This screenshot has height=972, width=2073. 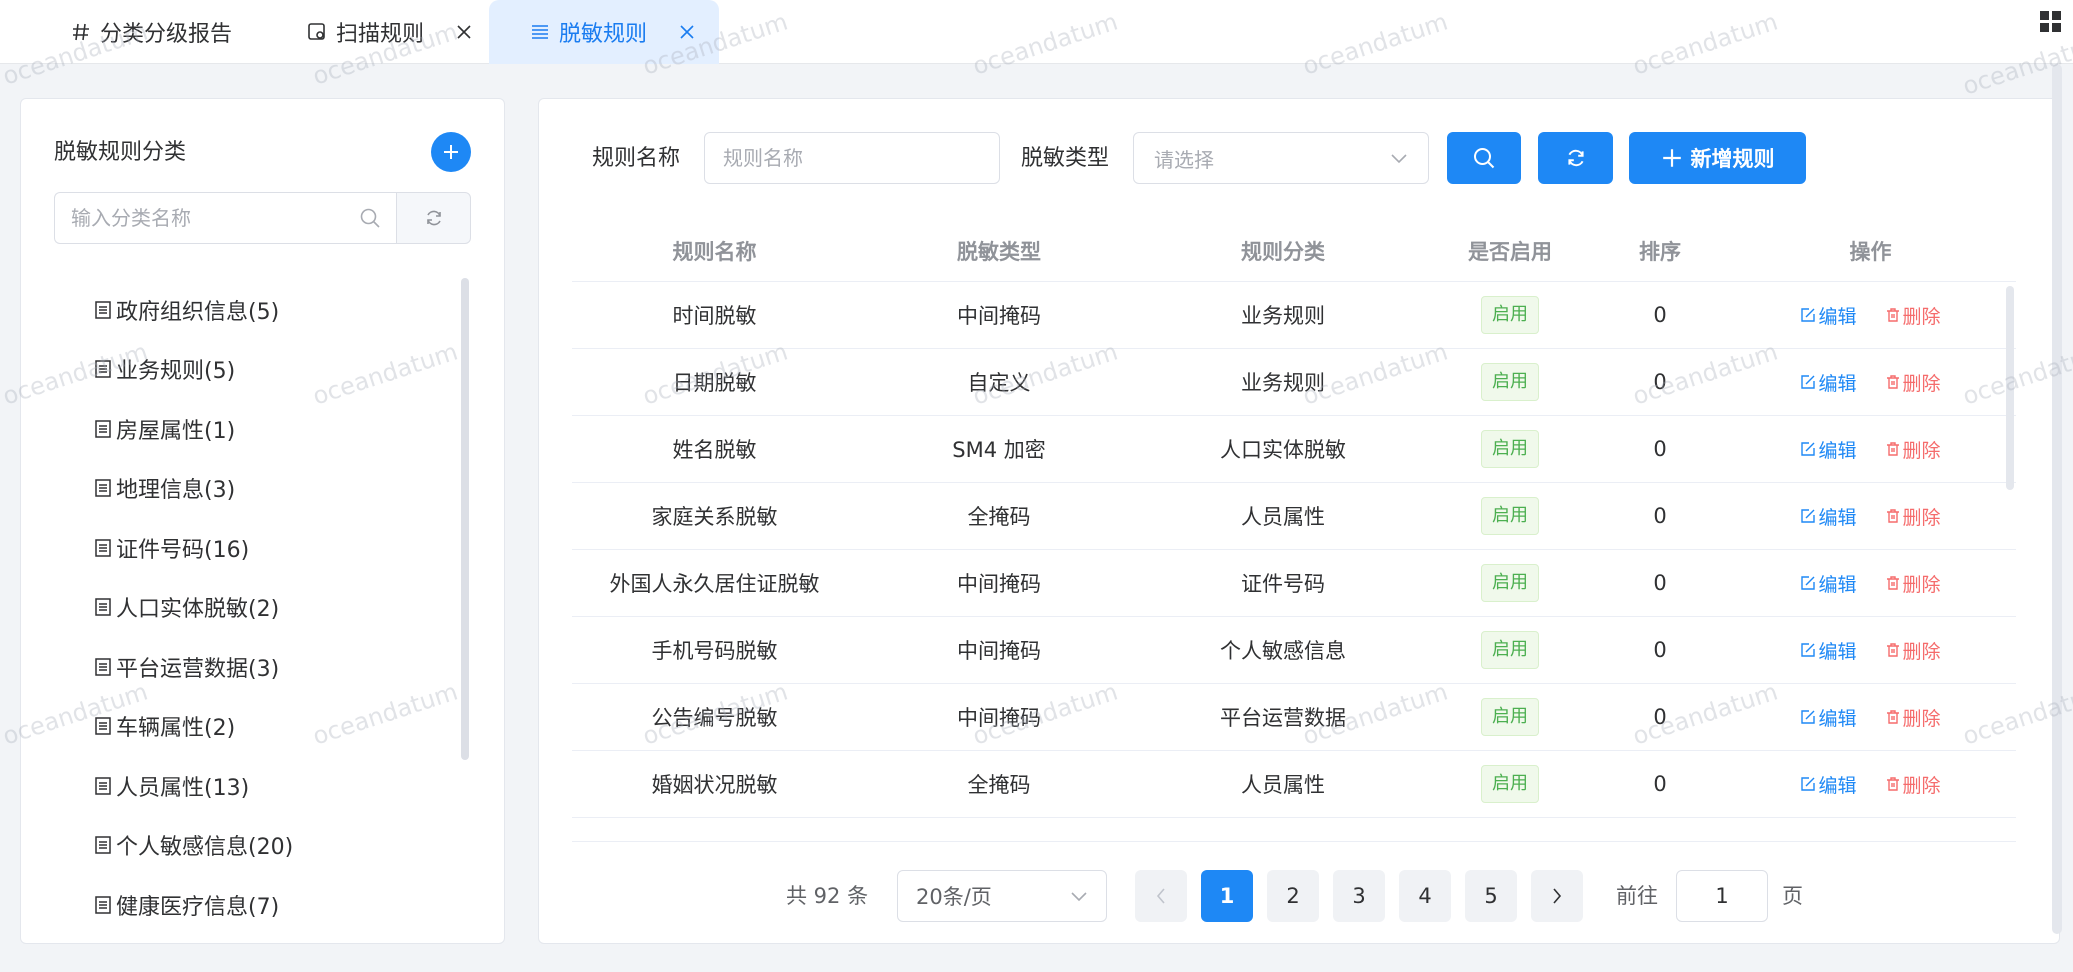 What do you see at coordinates (1283, 785) in the screenshot?
I see `rule-category-cell: 人员属性` at bounding box center [1283, 785].